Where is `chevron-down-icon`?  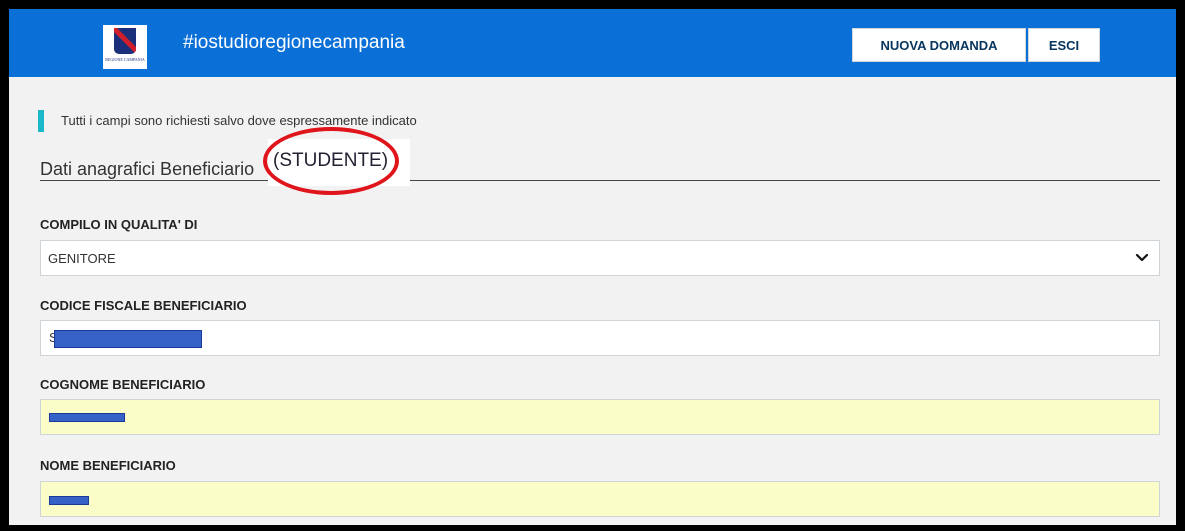
chevron-down-icon is located at coordinates (1142, 257).